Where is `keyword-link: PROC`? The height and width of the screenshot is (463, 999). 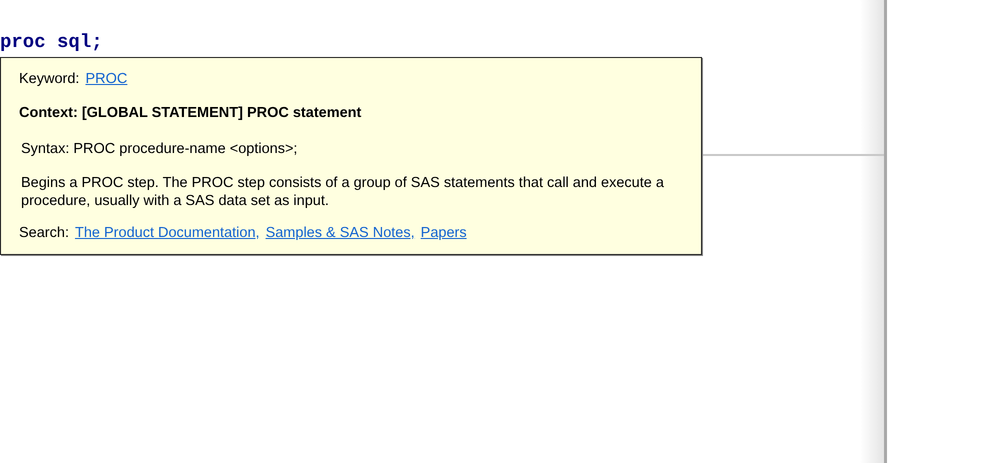 keyword-link: PROC is located at coordinates (106, 79).